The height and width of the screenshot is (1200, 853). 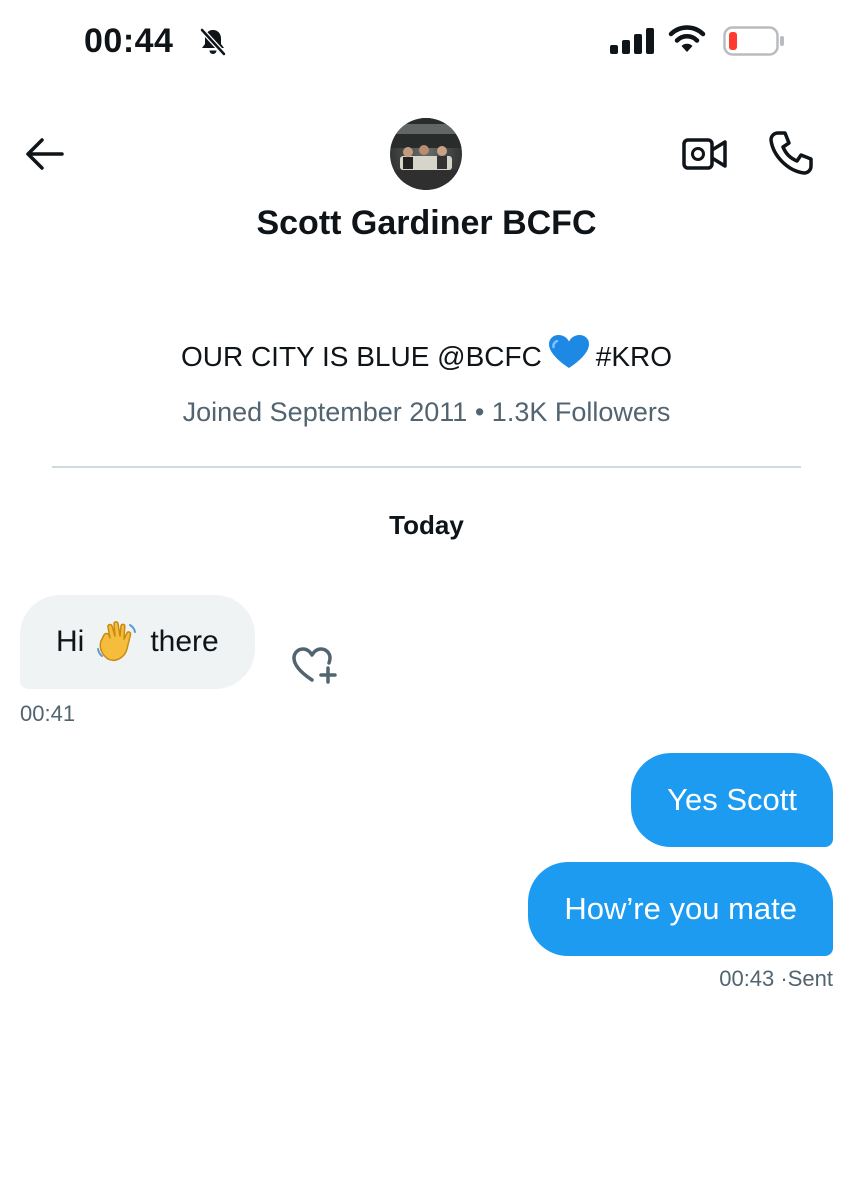 I want to click on status-time: 00:44, so click(x=129, y=41).